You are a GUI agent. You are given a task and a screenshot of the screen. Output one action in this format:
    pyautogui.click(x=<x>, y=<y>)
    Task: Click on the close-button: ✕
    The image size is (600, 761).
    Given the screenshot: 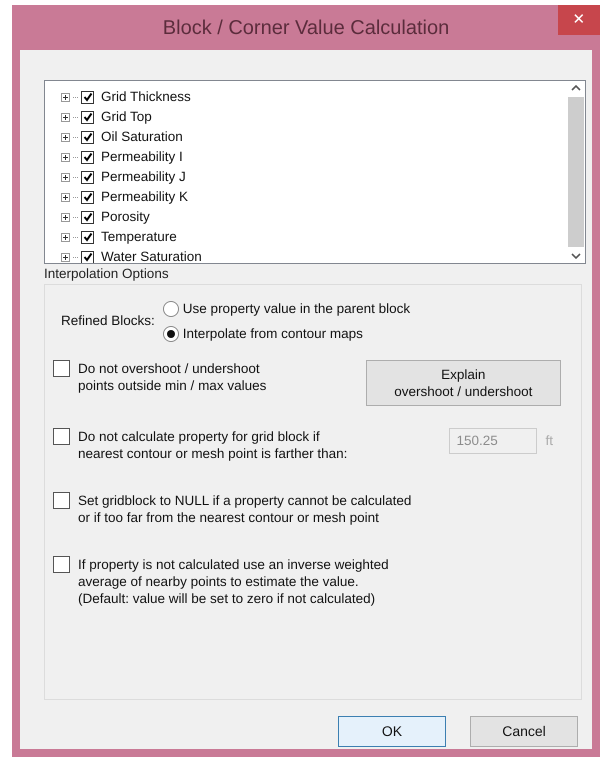 What is the action you would take?
    pyautogui.click(x=579, y=20)
    